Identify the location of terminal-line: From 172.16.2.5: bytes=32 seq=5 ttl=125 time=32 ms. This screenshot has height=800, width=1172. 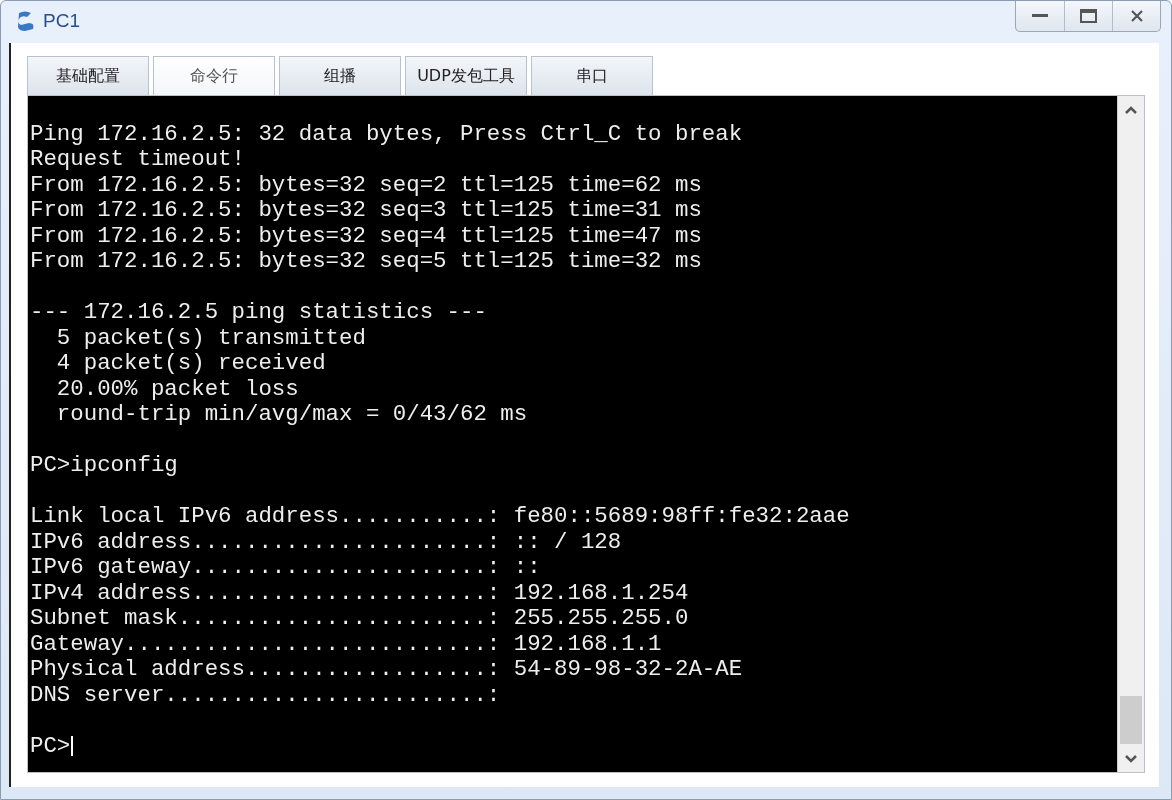
(366, 262).